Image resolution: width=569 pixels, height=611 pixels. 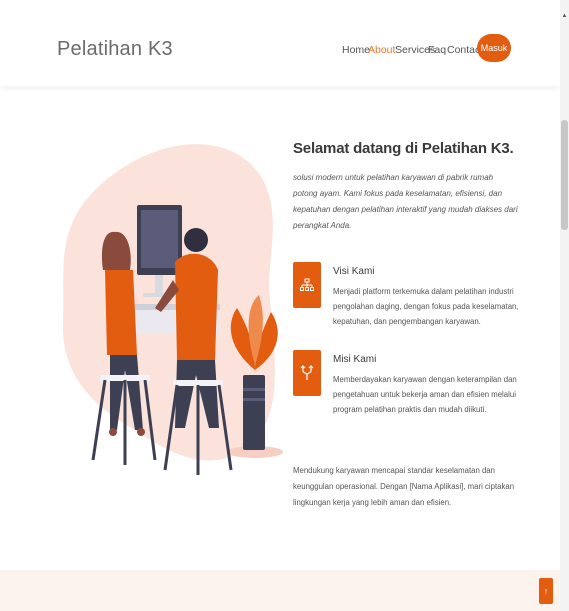 I want to click on arrow-up-icon: ↑, so click(x=546, y=591).